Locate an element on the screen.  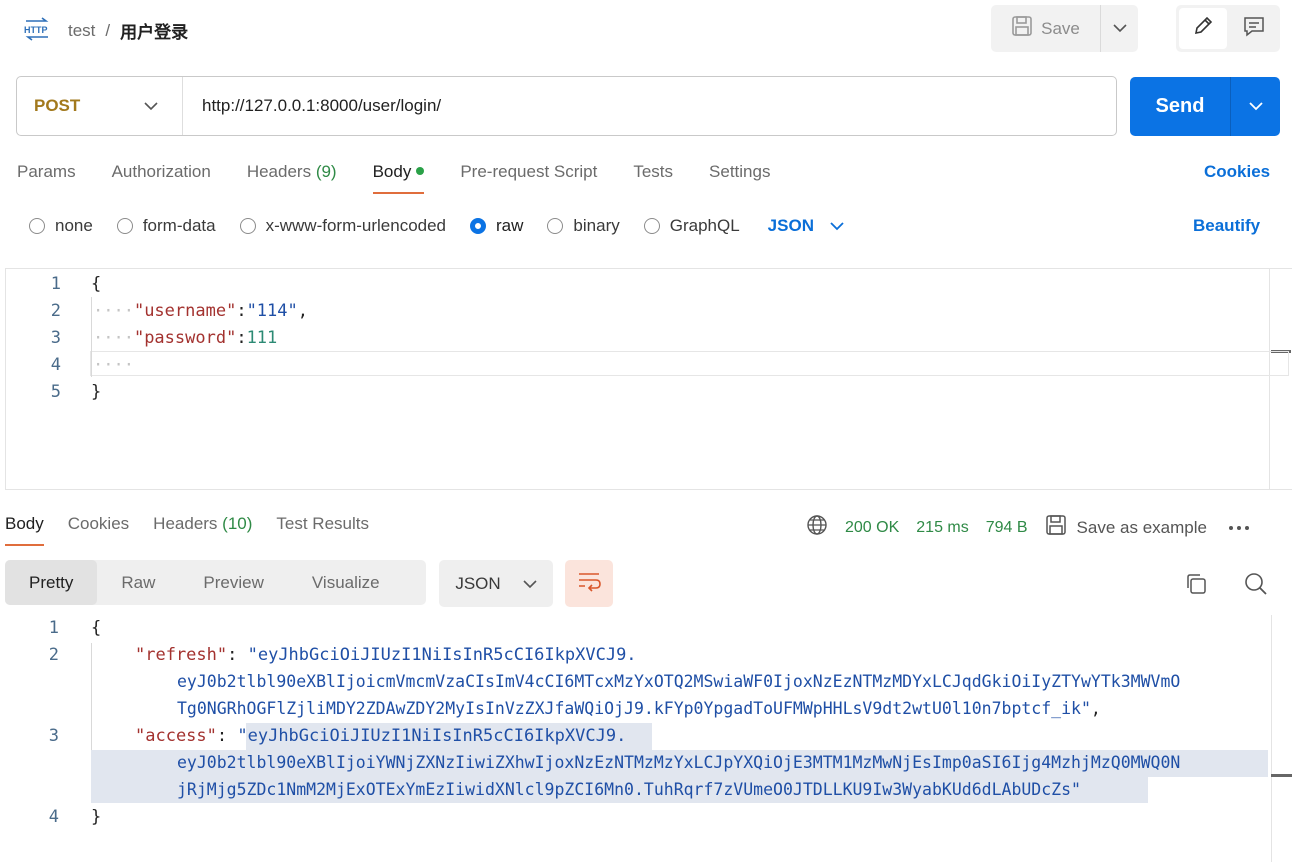
line-number: 5 is located at coordinates (55, 392).